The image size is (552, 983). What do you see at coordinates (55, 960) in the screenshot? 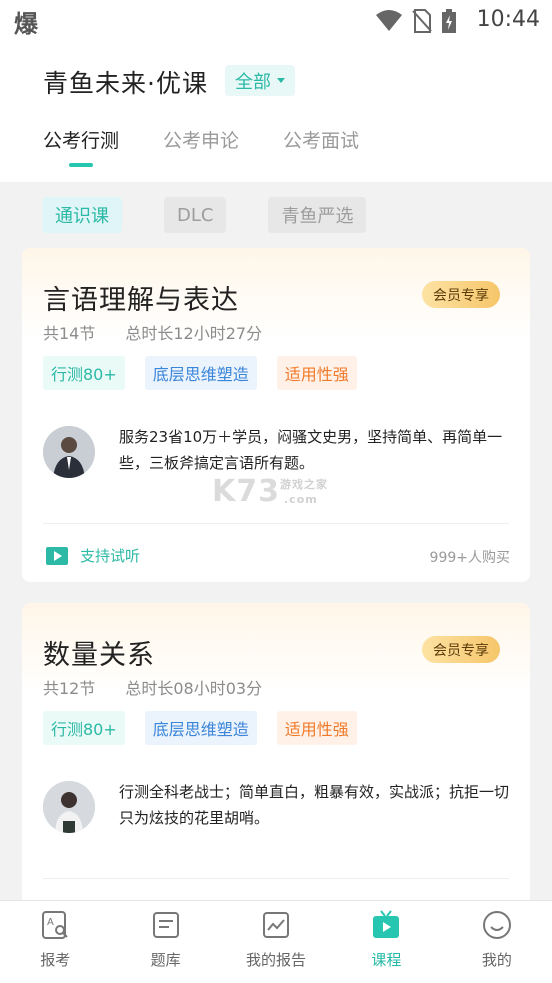
I see `nav-label: 报考` at bounding box center [55, 960].